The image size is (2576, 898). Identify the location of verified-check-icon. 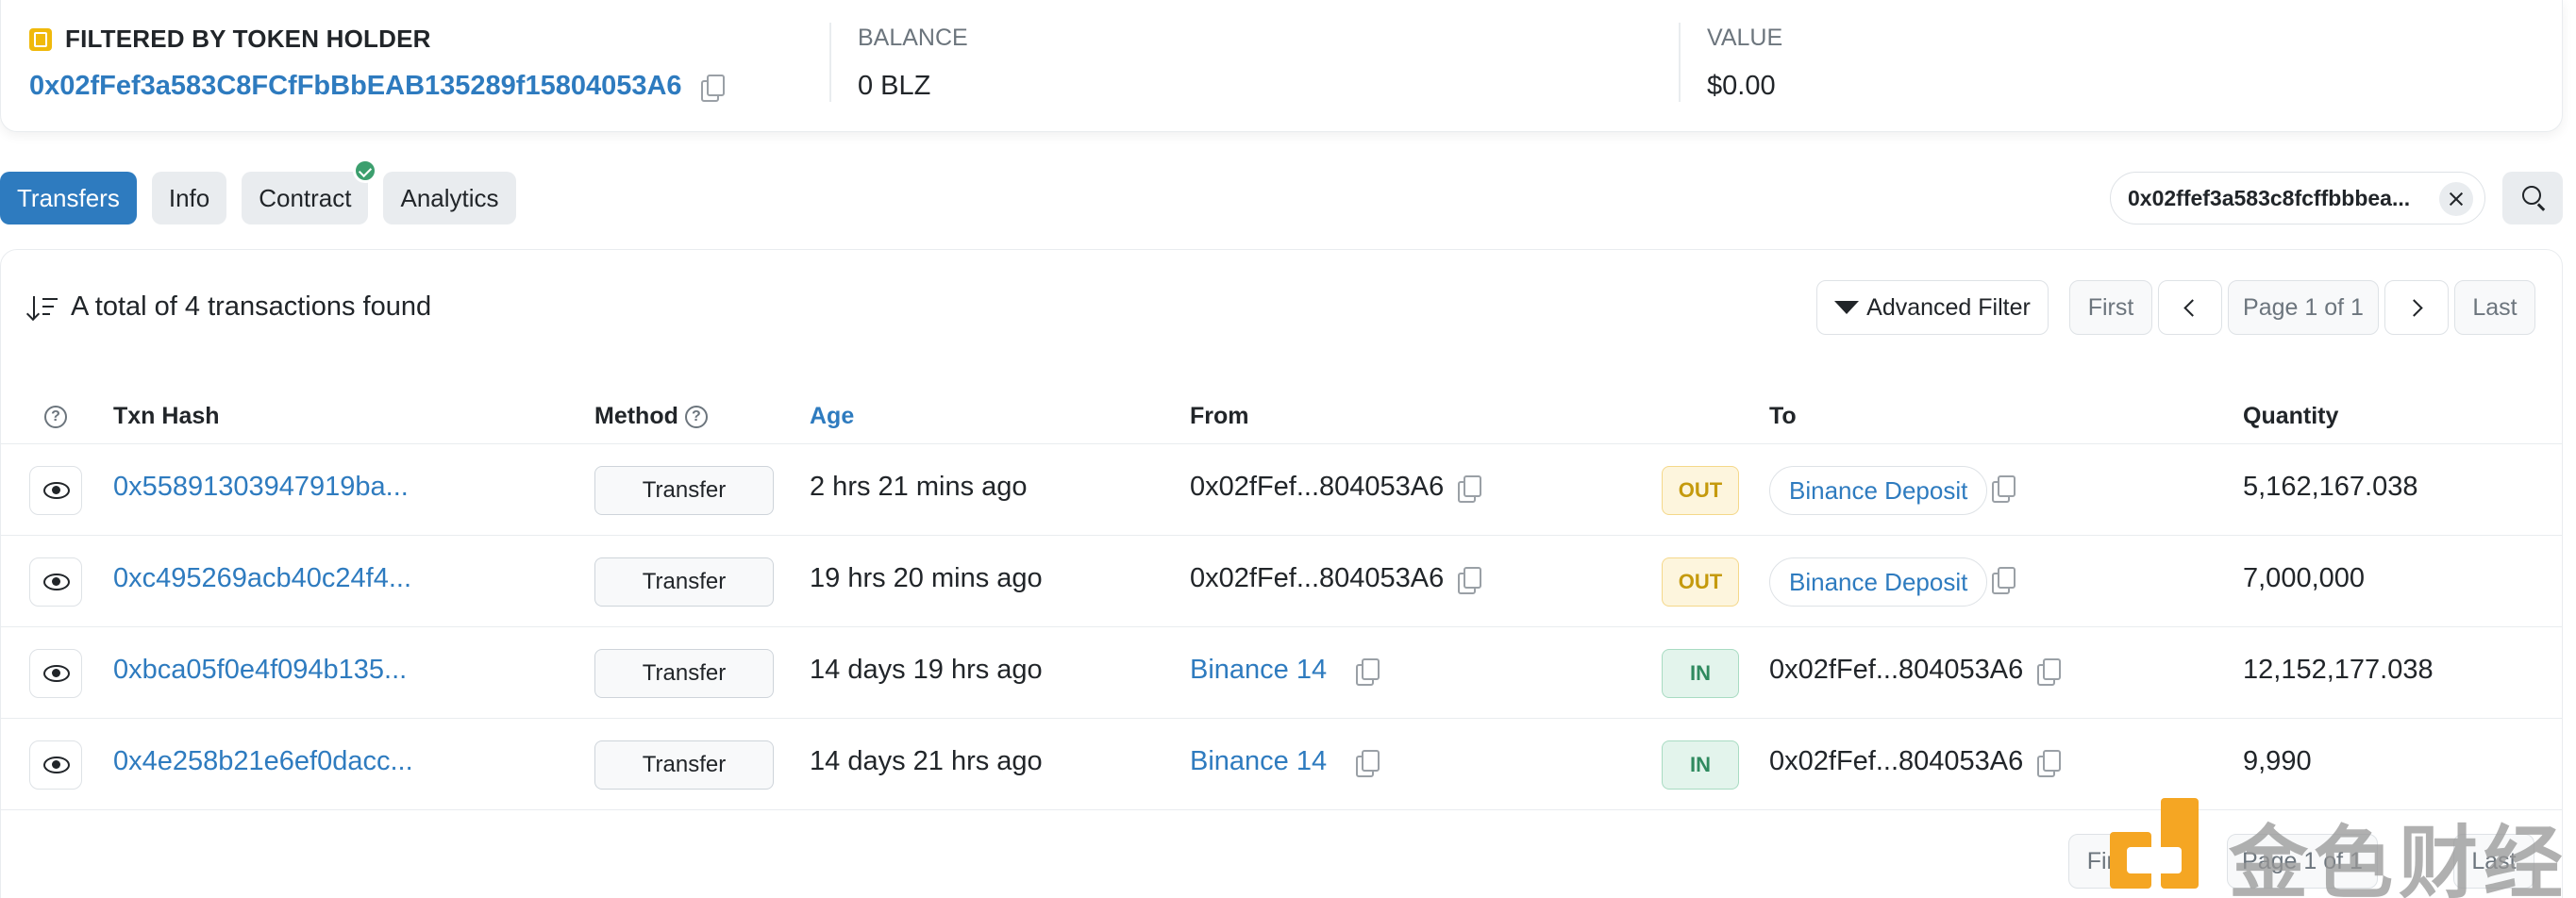
(365, 170).